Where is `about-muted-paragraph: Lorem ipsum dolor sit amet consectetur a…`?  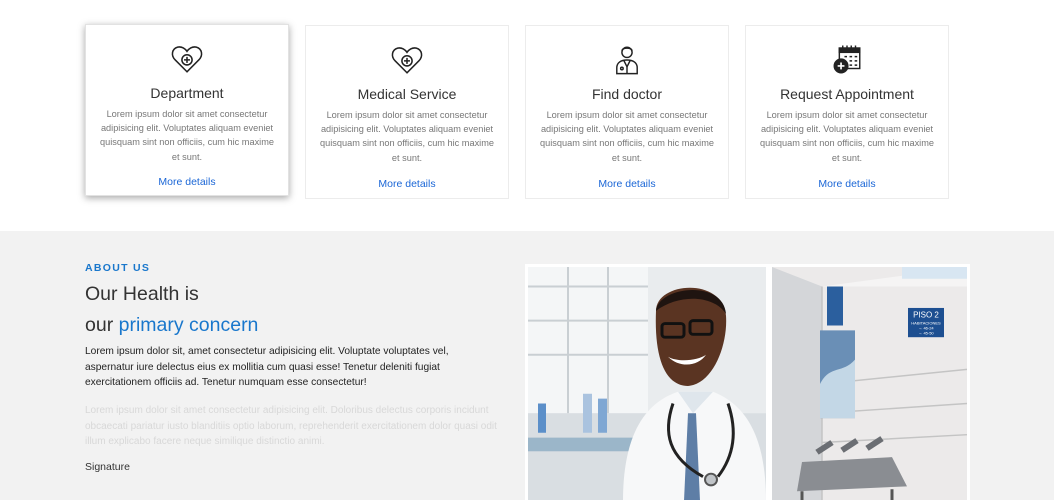
about-muted-paragraph: Lorem ipsum dolor sit amet consectetur a… is located at coordinates (291, 426).